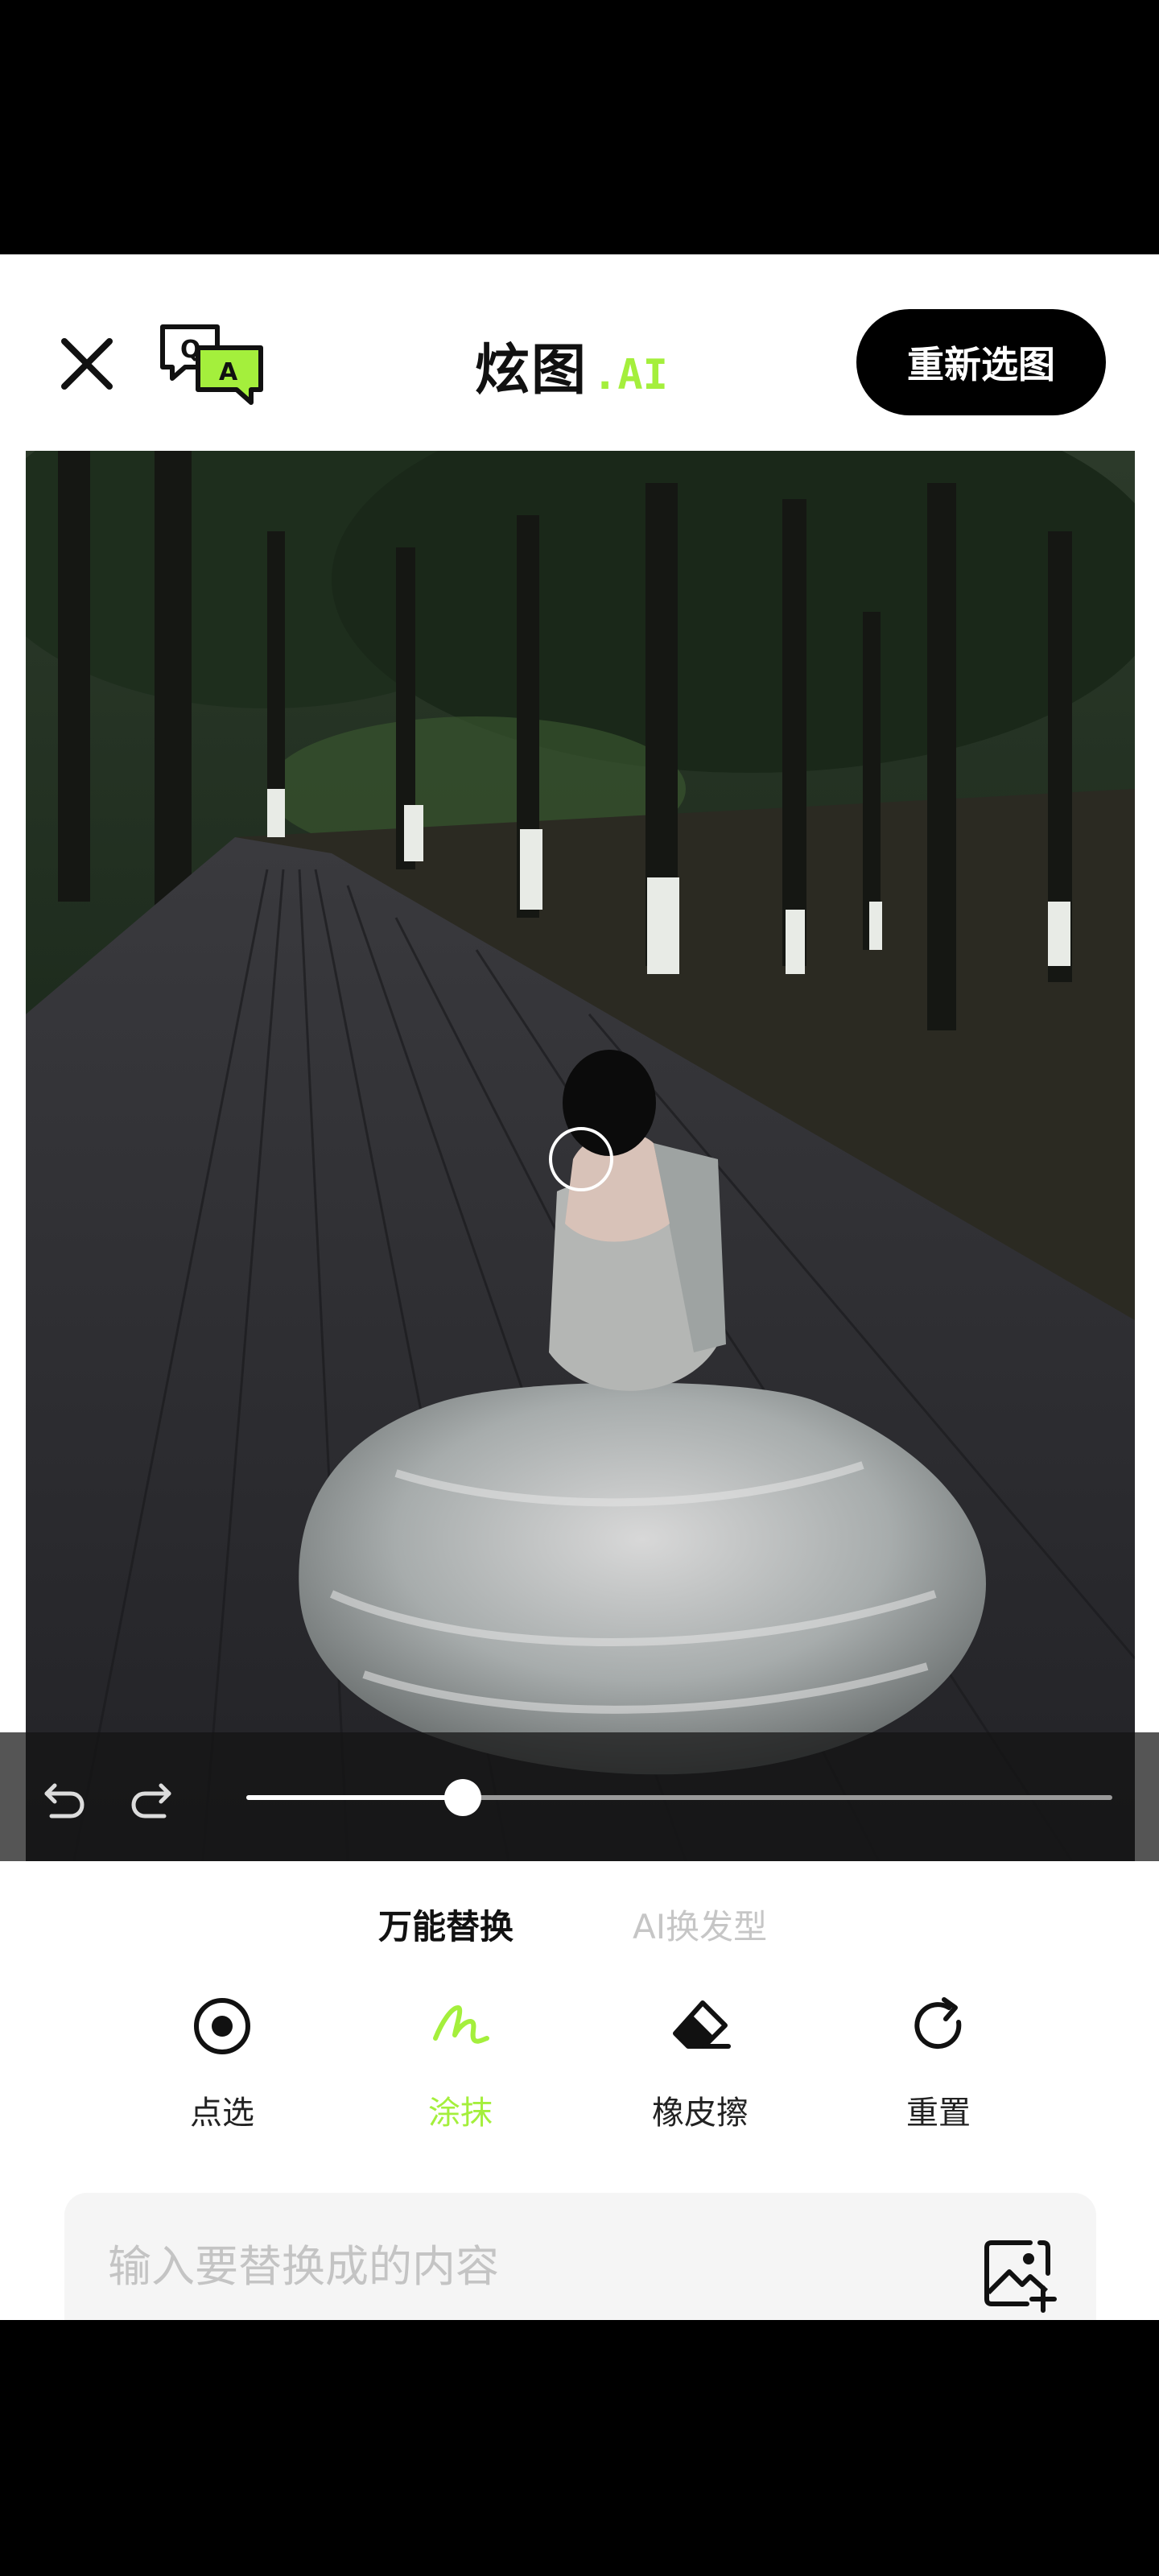 The image size is (1159, 2576). Describe the element at coordinates (702, 2024) in the screenshot. I see `eraser-icon` at that location.